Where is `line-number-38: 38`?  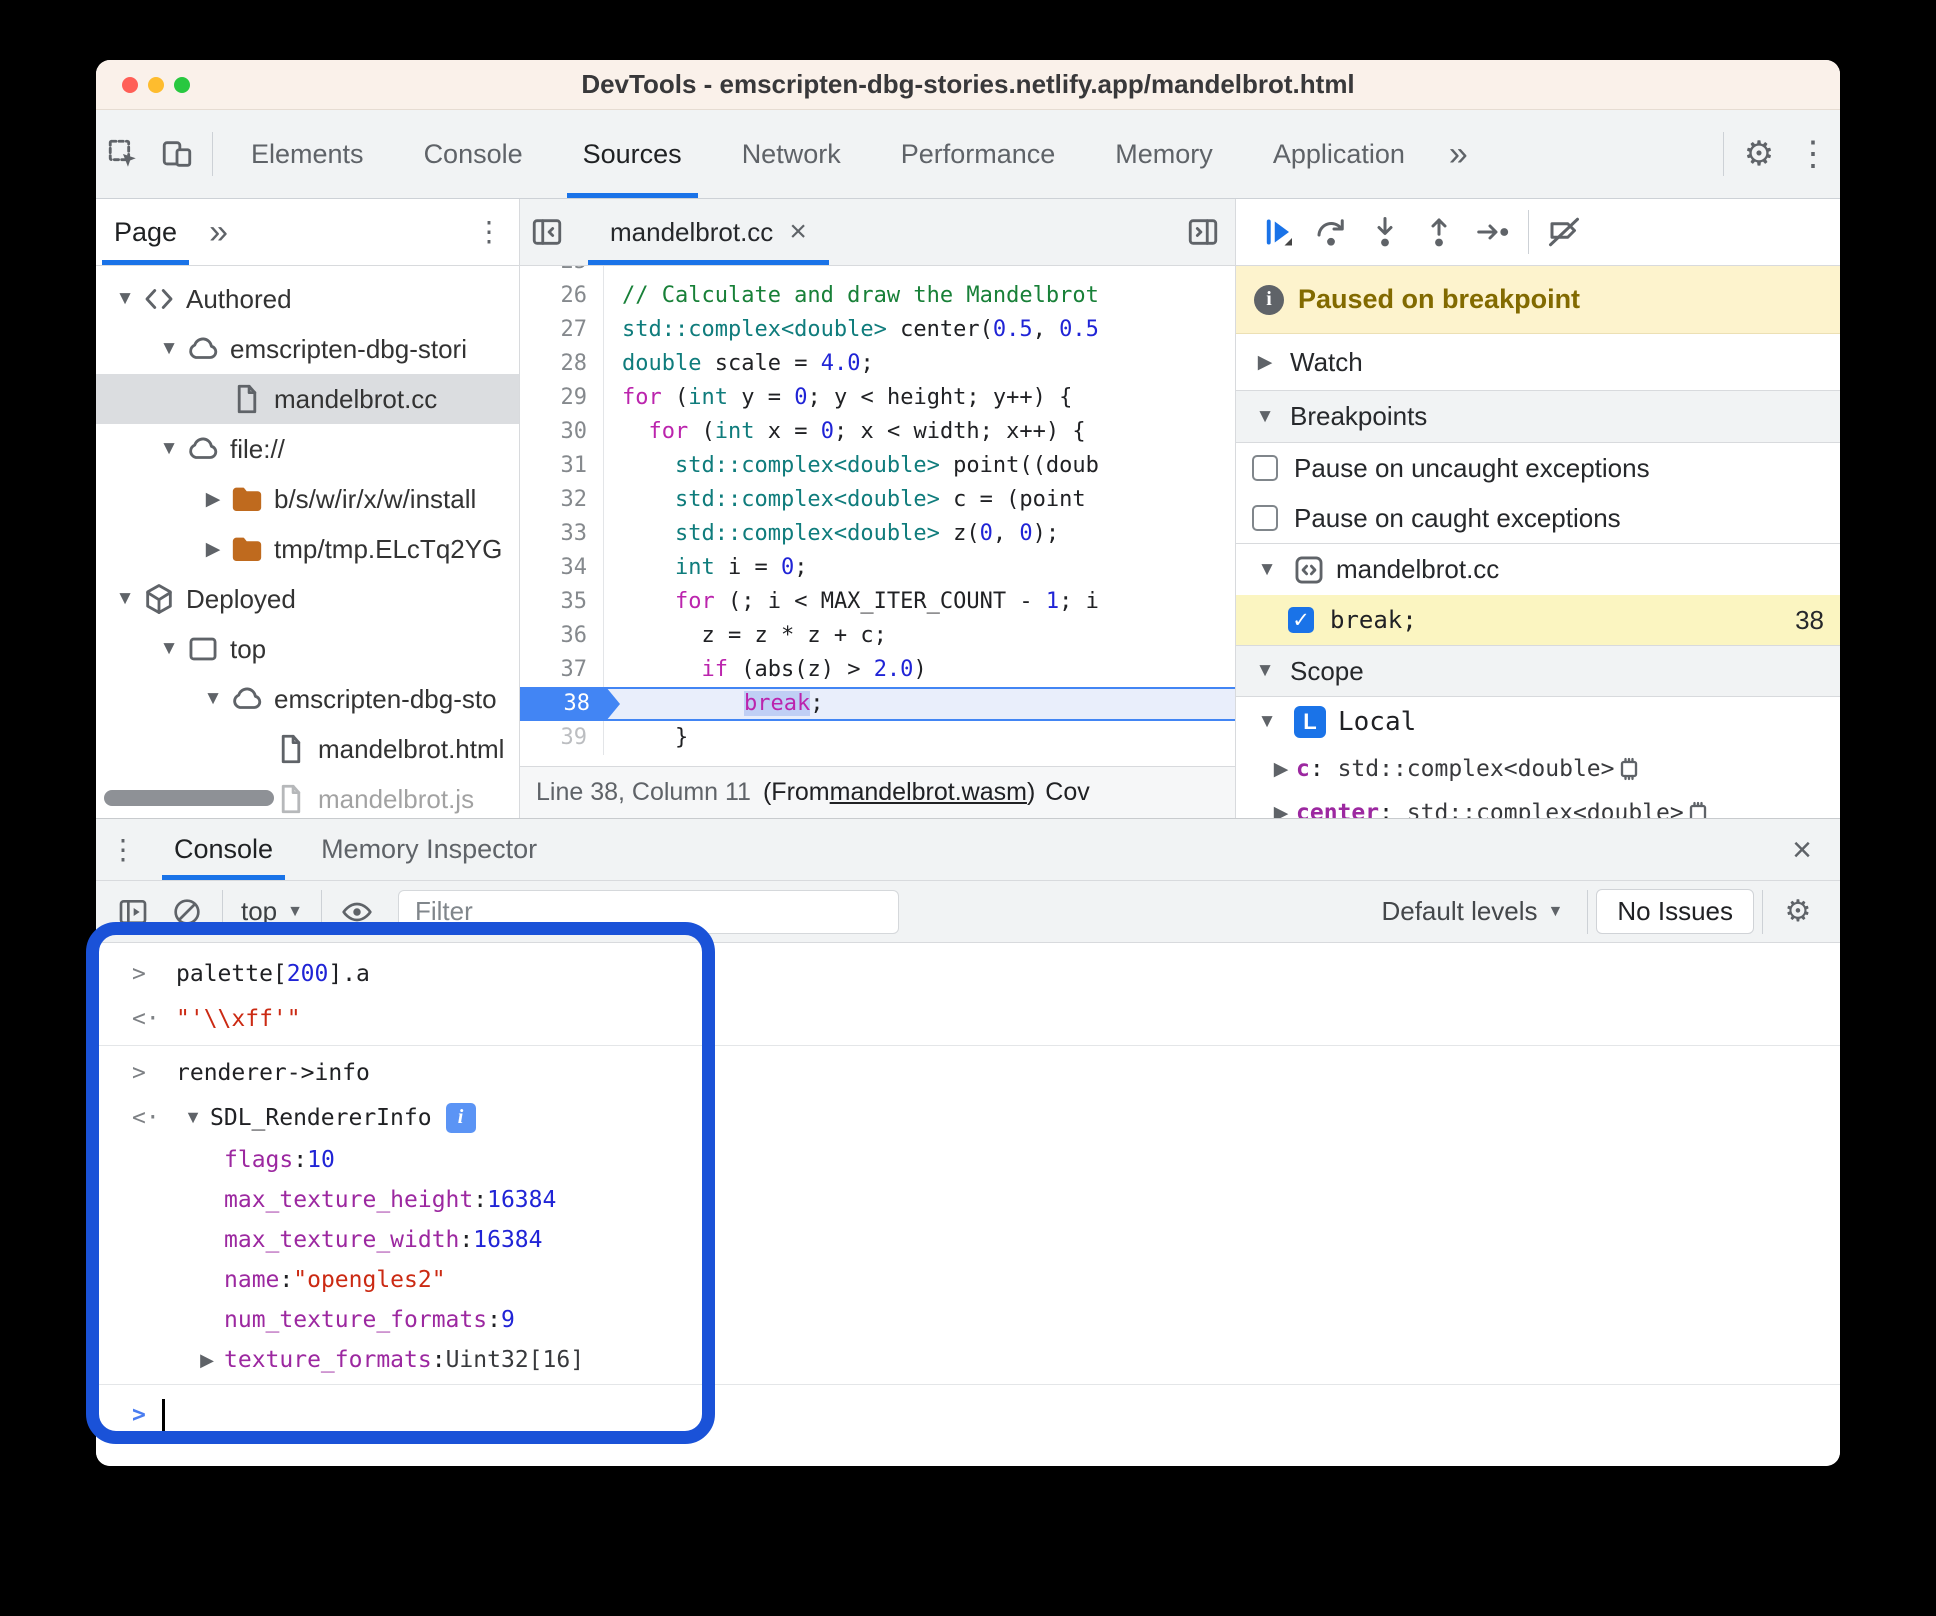 line-number-38: 38 is located at coordinates (570, 704).